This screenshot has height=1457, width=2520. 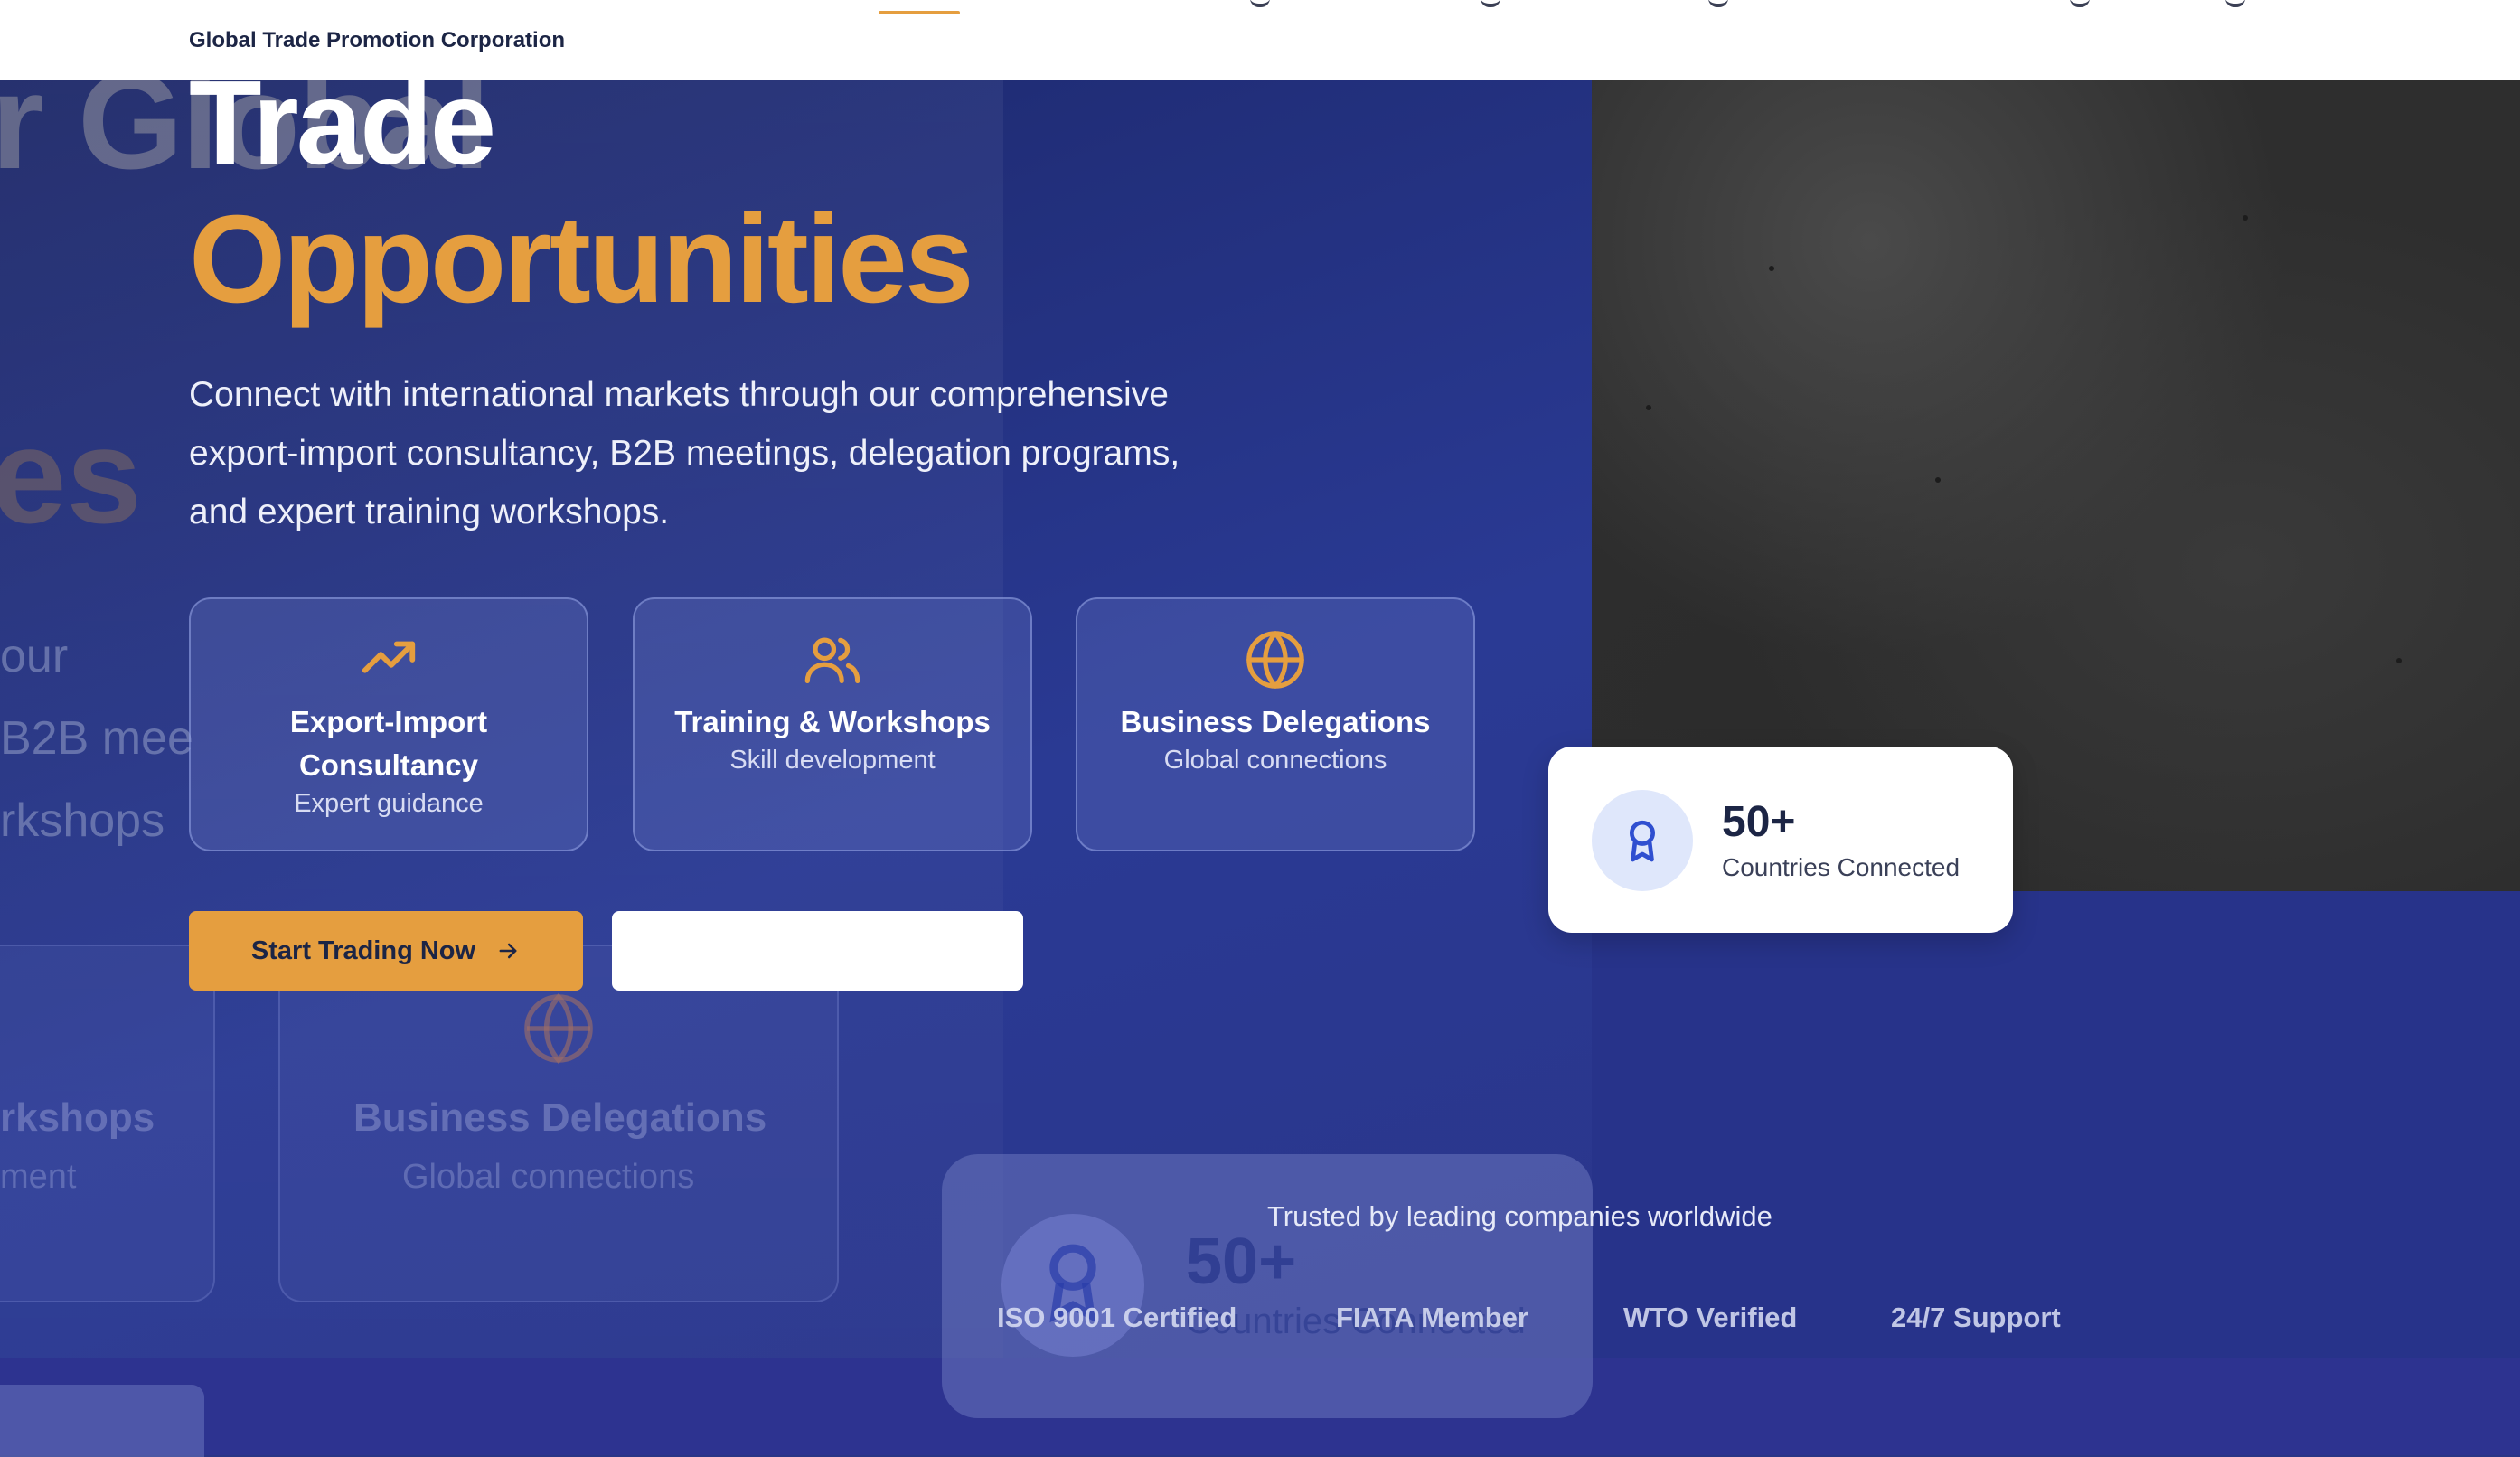 I want to click on feature-subtitle: Global connections, so click(x=1275, y=761).